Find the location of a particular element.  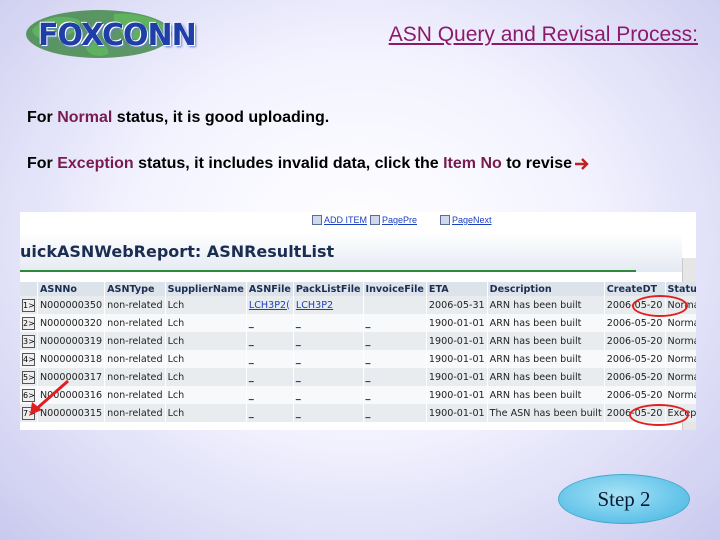

logo-text: FOXCONN is located at coordinates (117, 35).